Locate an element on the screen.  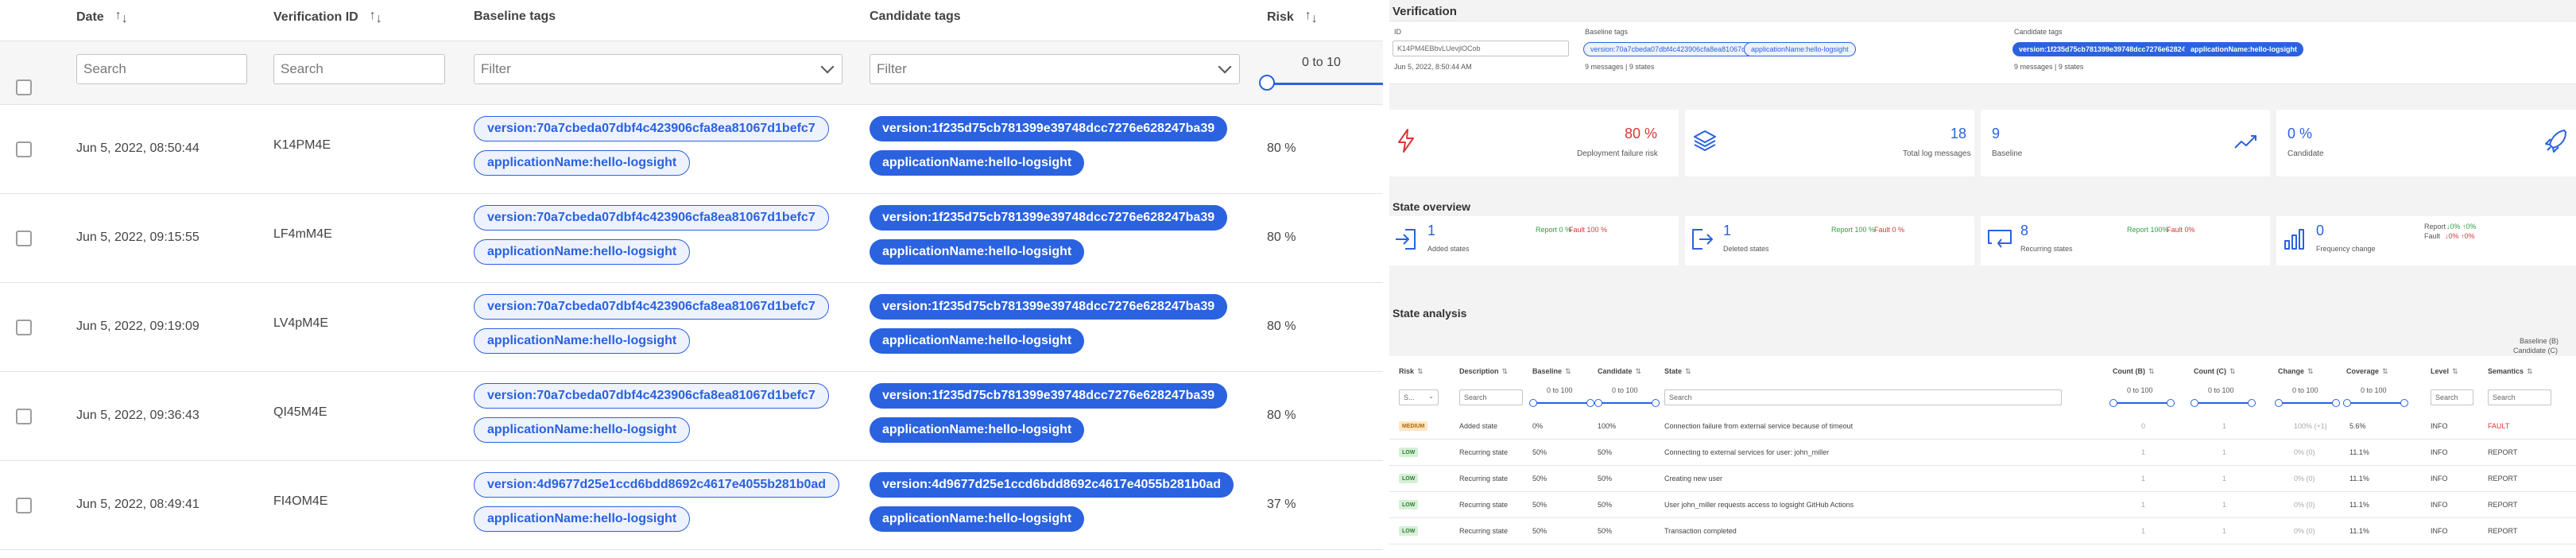
baseline-slider-thumb-min is located at coordinates (1533, 403).